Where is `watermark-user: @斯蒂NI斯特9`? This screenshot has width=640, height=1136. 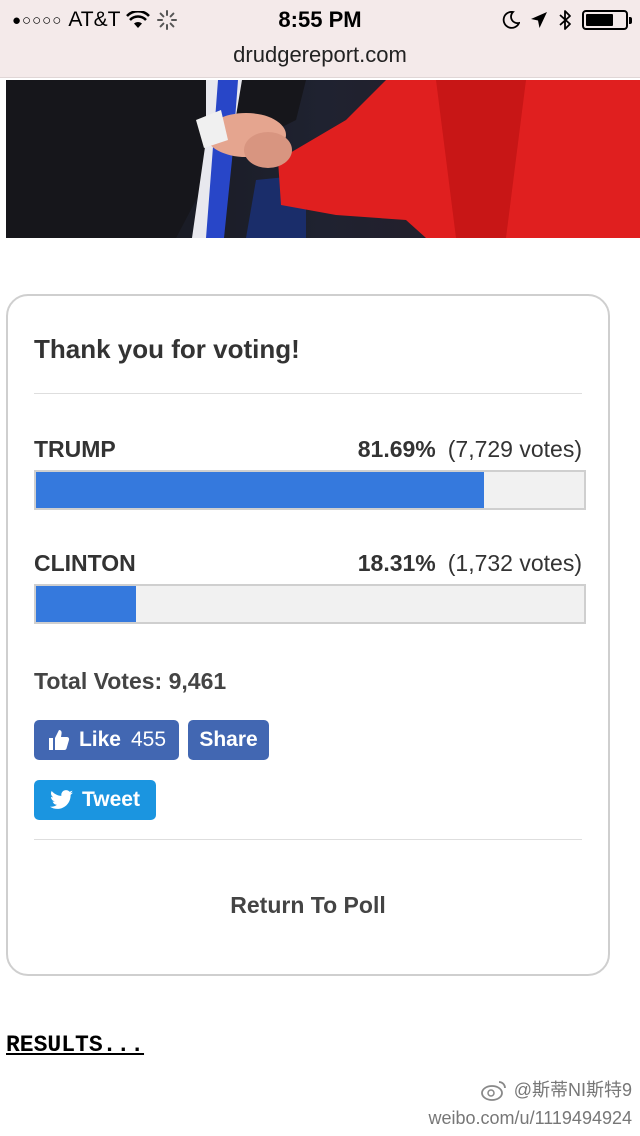 watermark-user: @斯蒂NI斯特9 is located at coordinates (572, 1090).